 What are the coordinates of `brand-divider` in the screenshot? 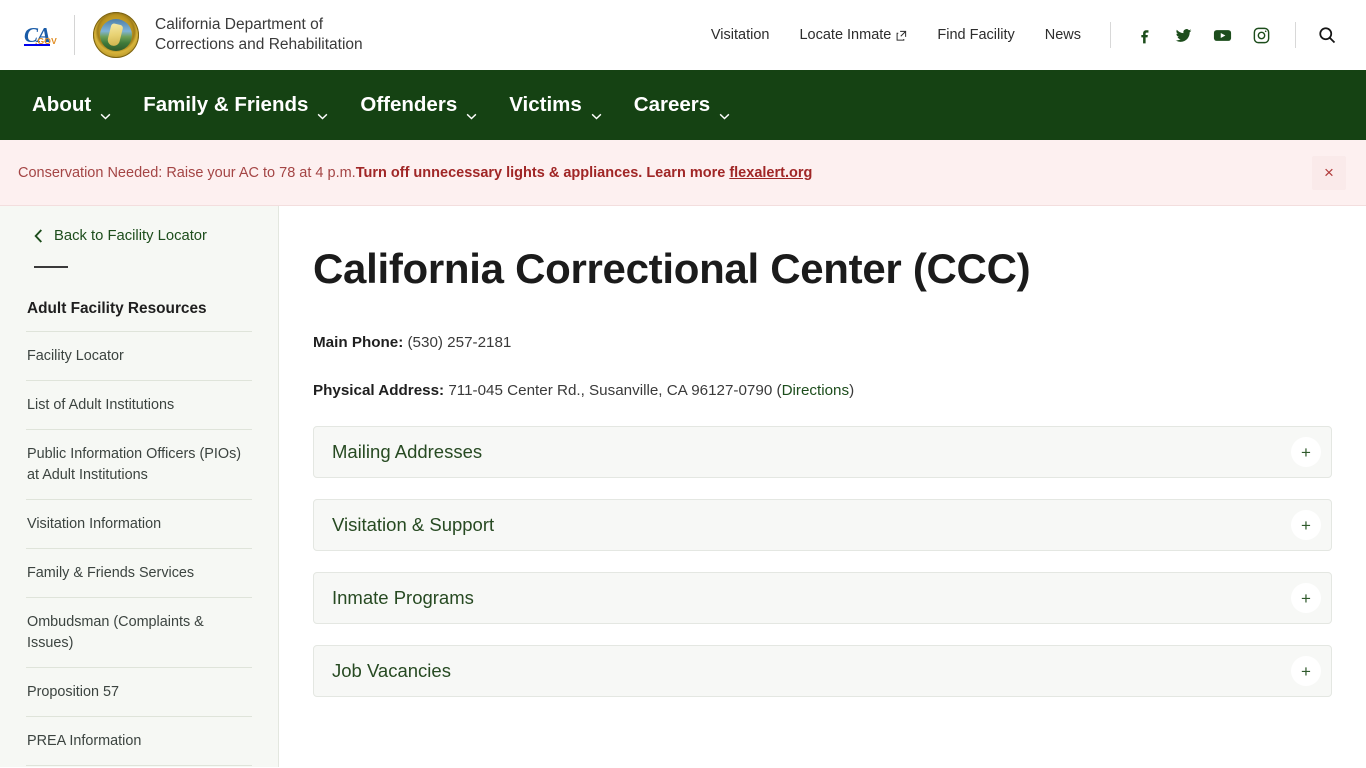 It's located at (74, 35).